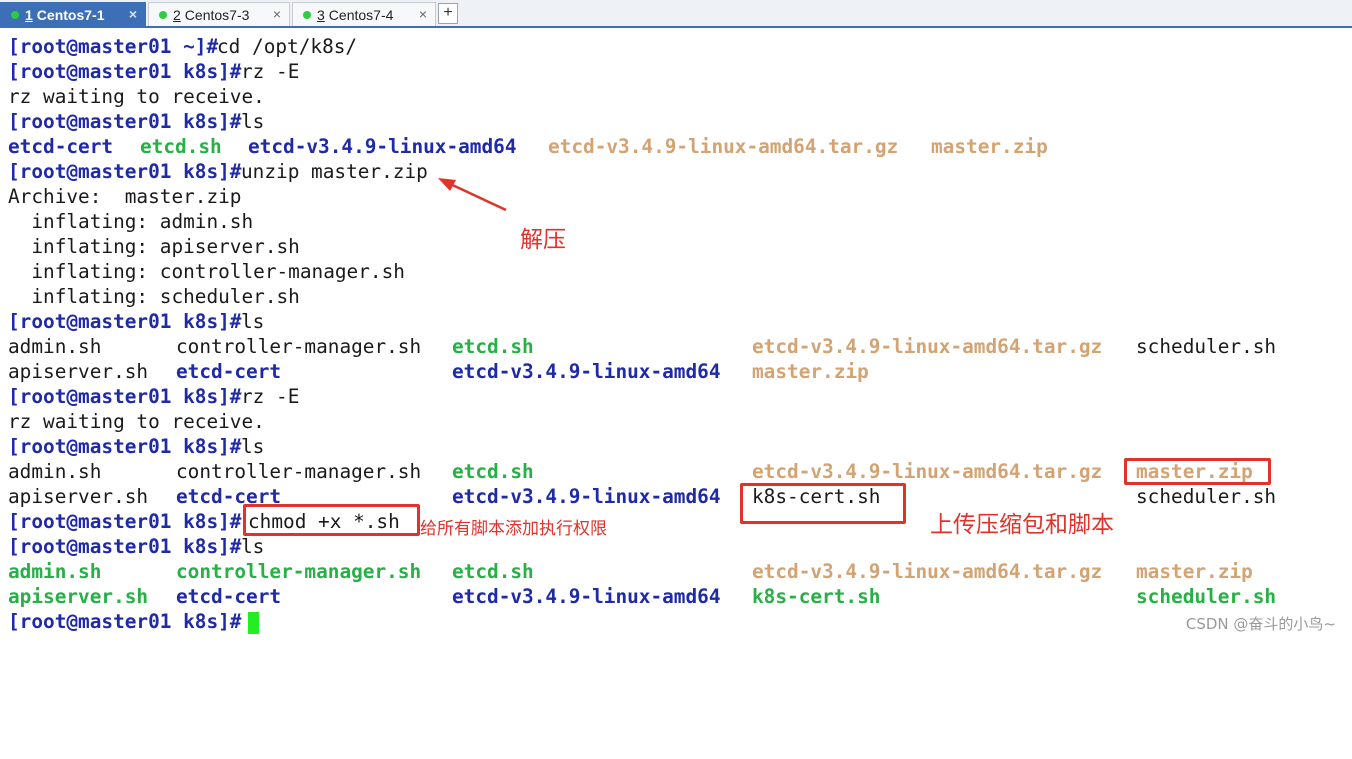  I want to click on annotation-chmod: 给所有脚本添加执行权限, so click(513, 529).